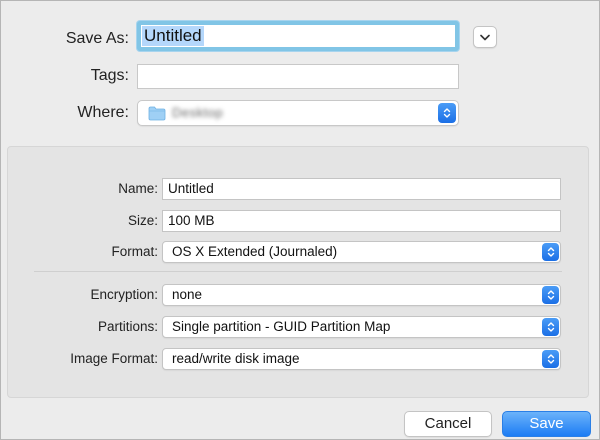  I want to click on format-row: Format: OS X Extended (Journaled), so click(299, 252).